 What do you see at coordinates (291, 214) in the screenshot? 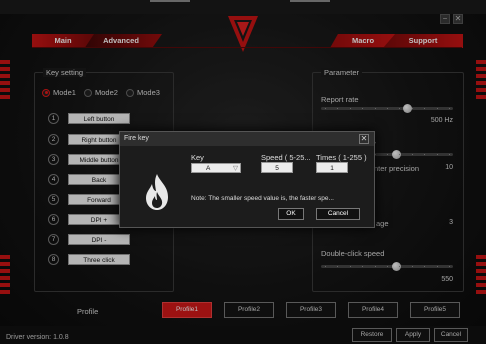
I see `dialog-ok-button: OK` at bounding box center [291, 214].